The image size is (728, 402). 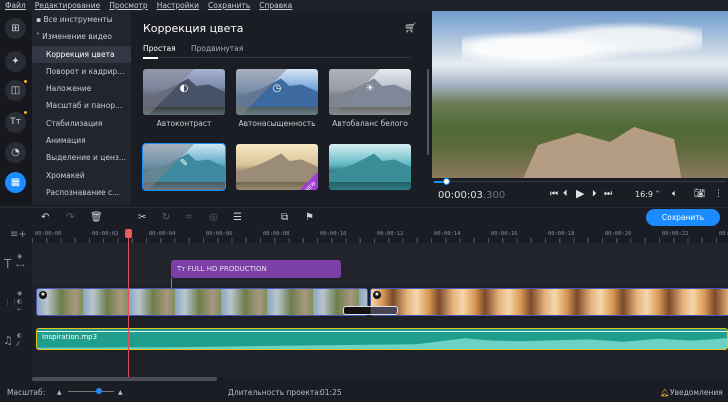 I want to click on delete-icon: 🗑︎, so click(x=96, y=217).